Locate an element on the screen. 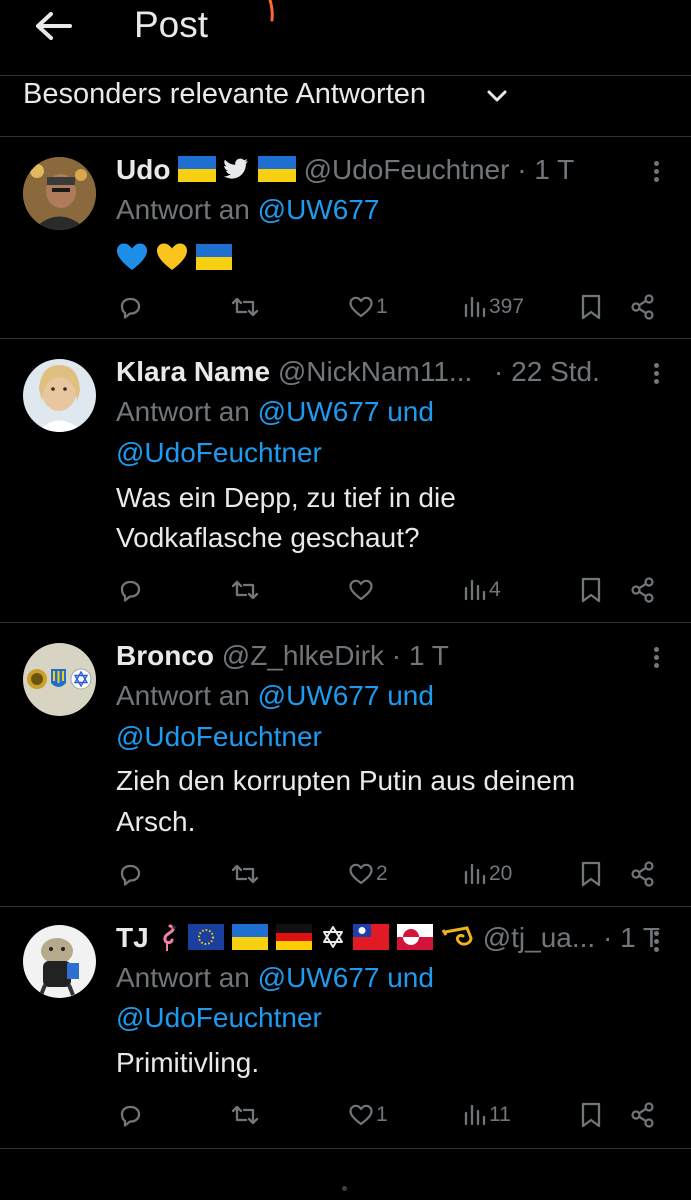  post-header: Klara Name @NickNam11... · 22 Std. is located at coordinates (358, 372).